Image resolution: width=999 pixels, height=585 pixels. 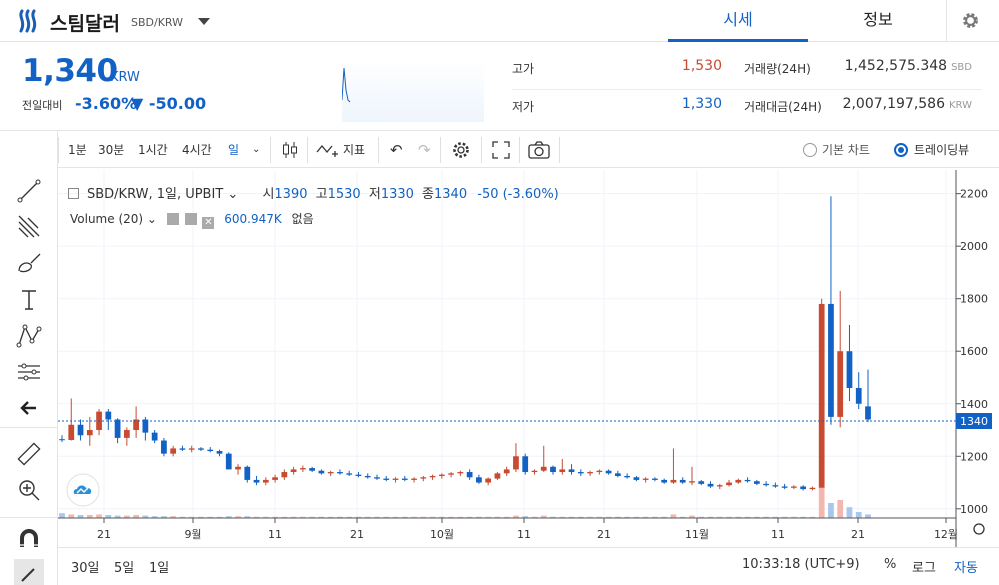 I want to click on legend-collapse-icon, so click(x=73, y=193).